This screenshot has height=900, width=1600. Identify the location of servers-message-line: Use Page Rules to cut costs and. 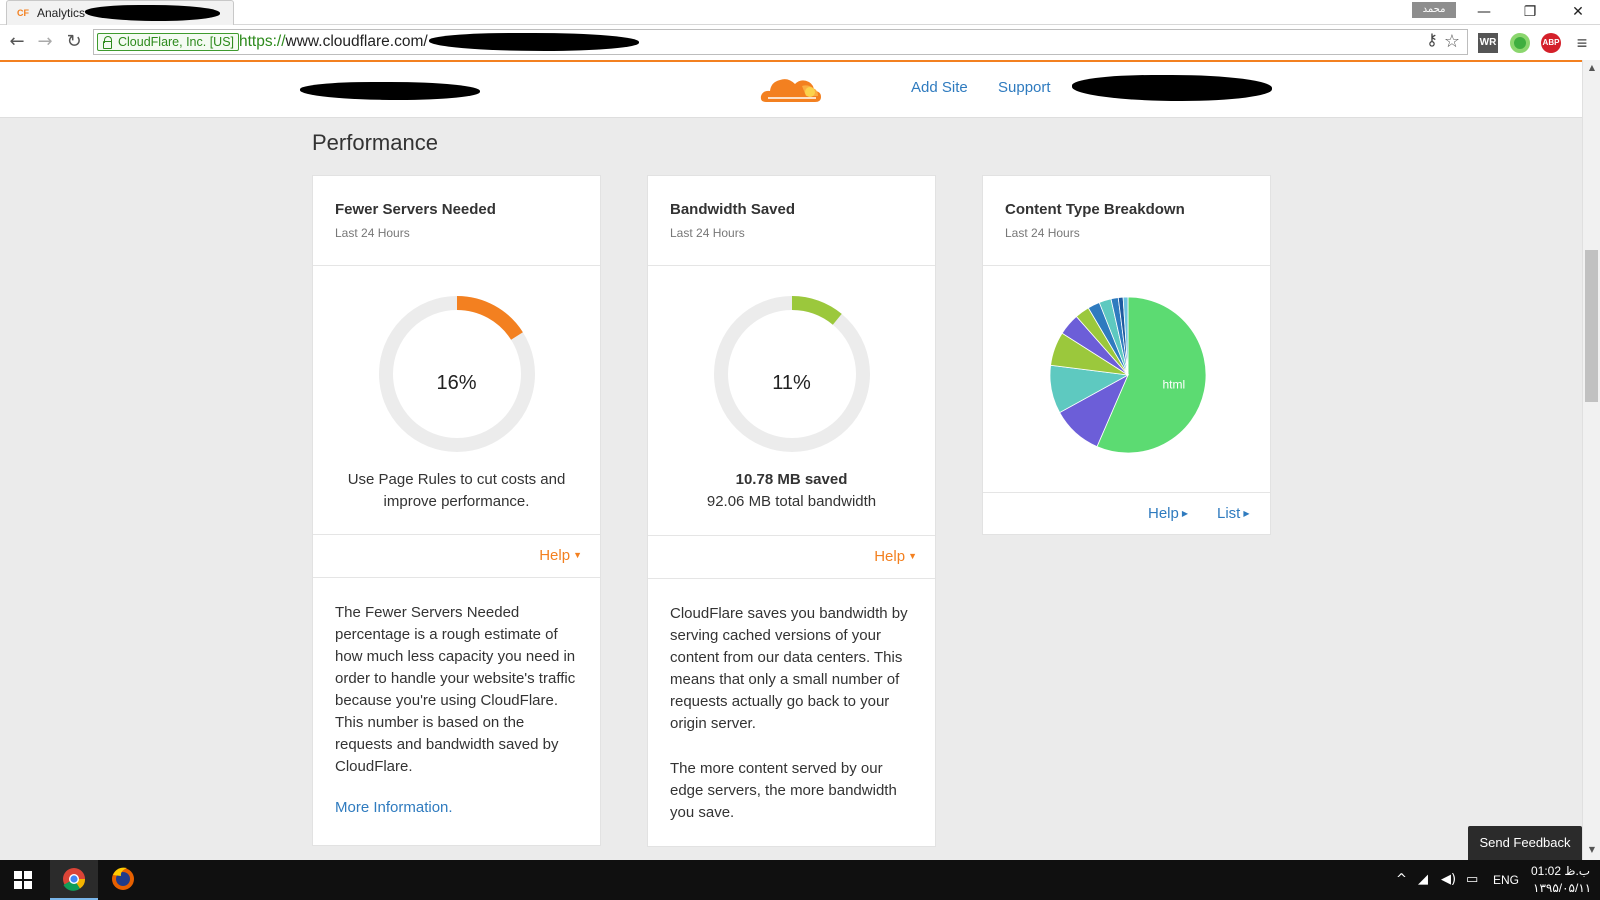
(456, 479).